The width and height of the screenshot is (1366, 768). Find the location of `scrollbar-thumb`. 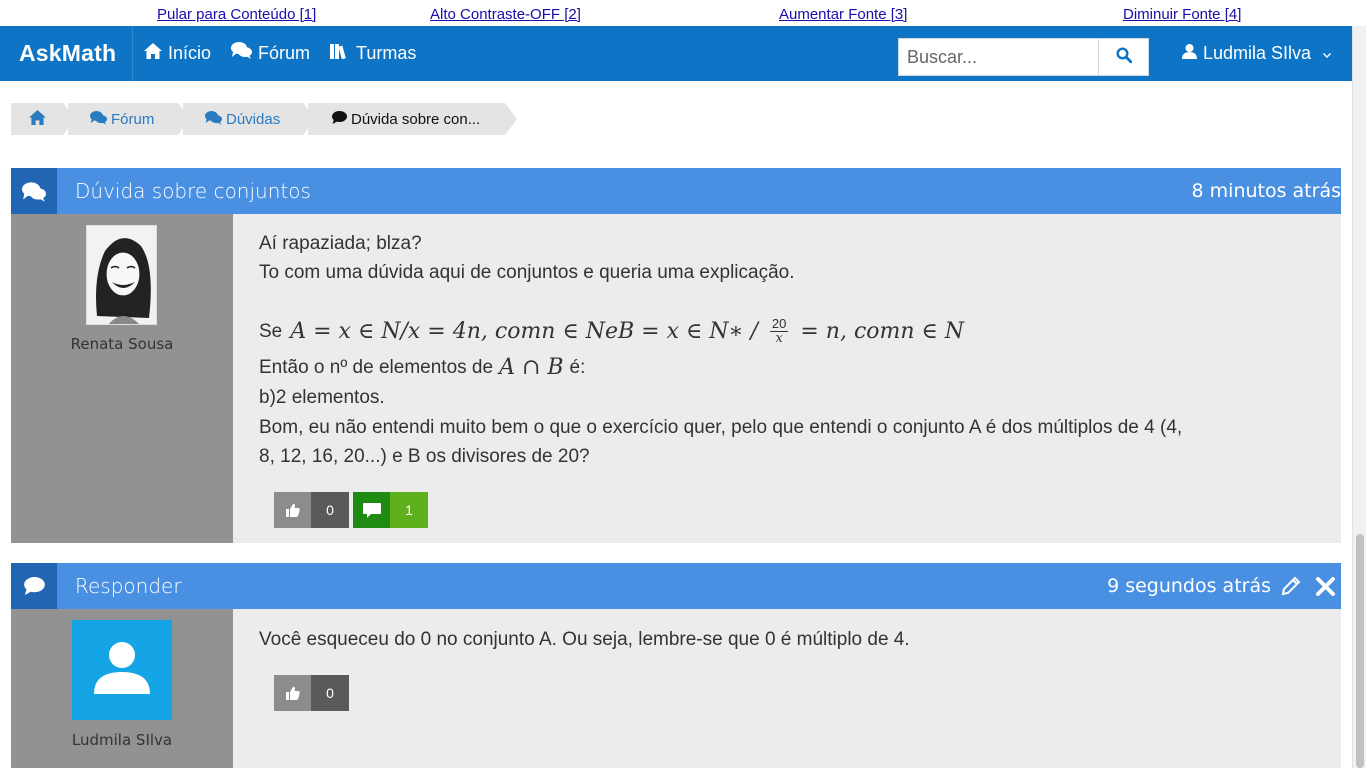

scrollbar-thumb is located at coordinates (1360, 651).